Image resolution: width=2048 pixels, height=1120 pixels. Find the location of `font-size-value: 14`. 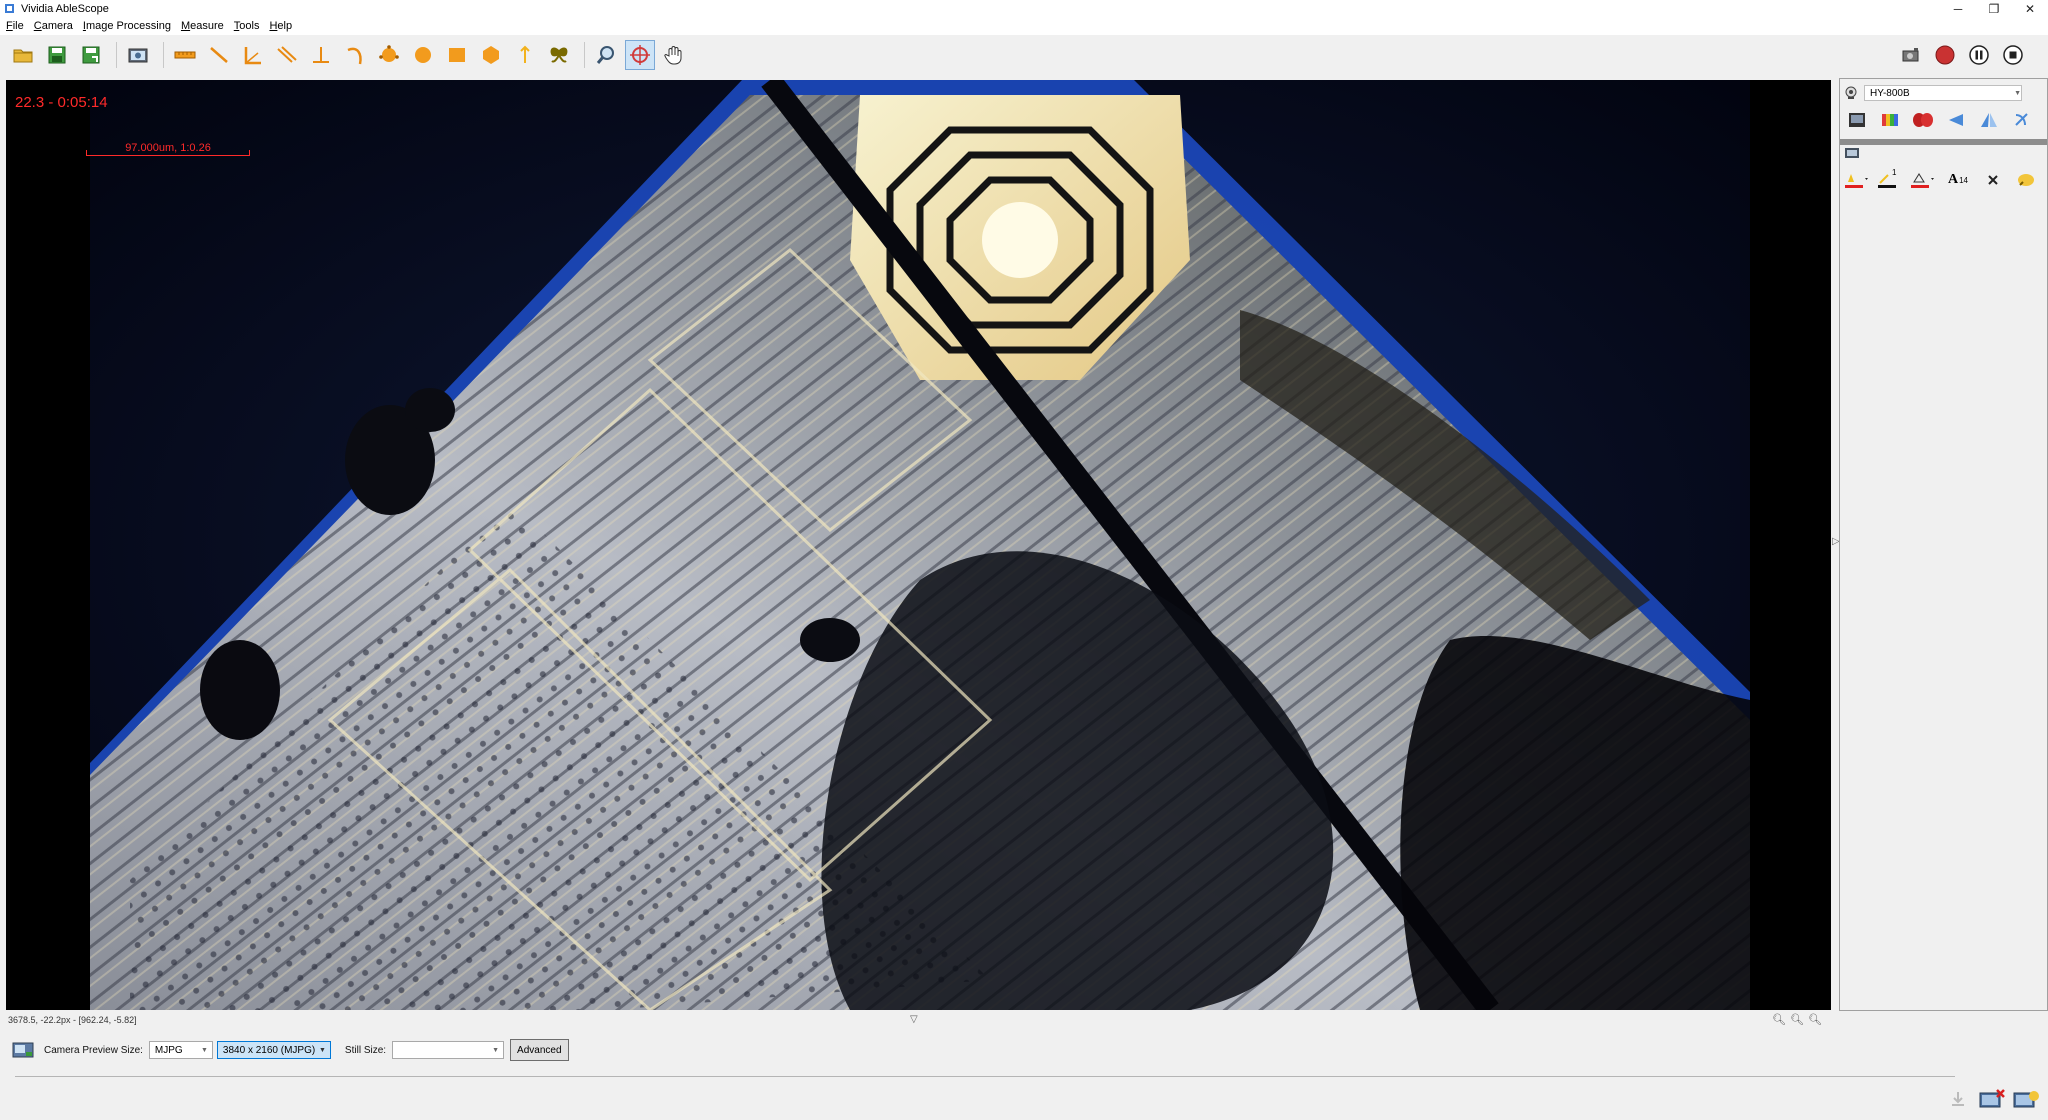

font-size-value: 14 is located at coordinates (1964, 180).